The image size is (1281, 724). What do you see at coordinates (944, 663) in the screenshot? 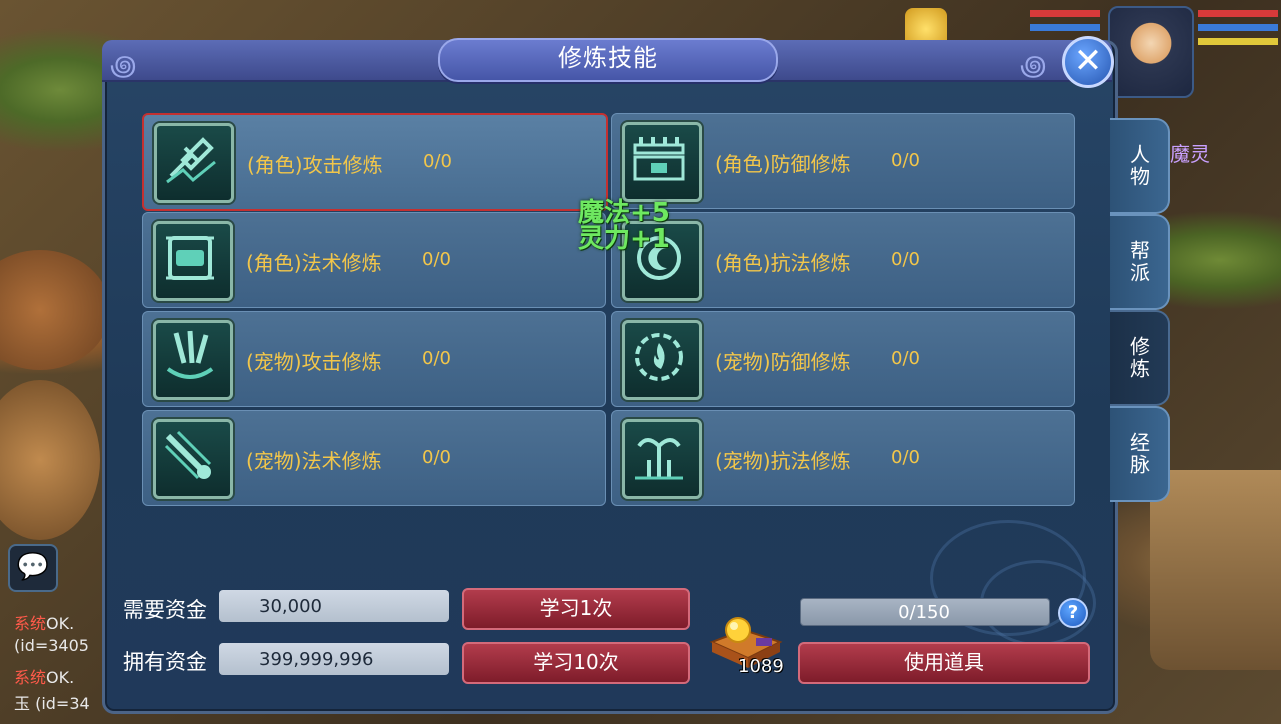
I see `use-item-button: 使用道具` at bounding box center [944, 663].